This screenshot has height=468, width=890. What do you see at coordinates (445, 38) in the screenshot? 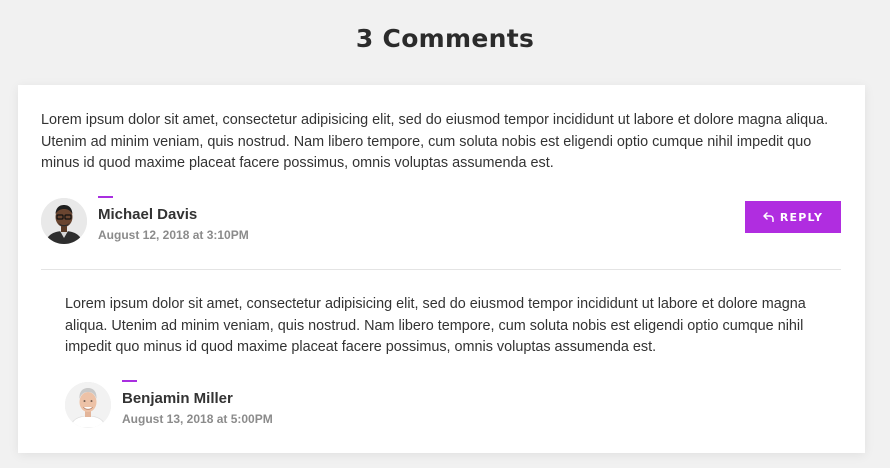
I see `comments-heading: 3 Comments` at bounding box center [445, 38].